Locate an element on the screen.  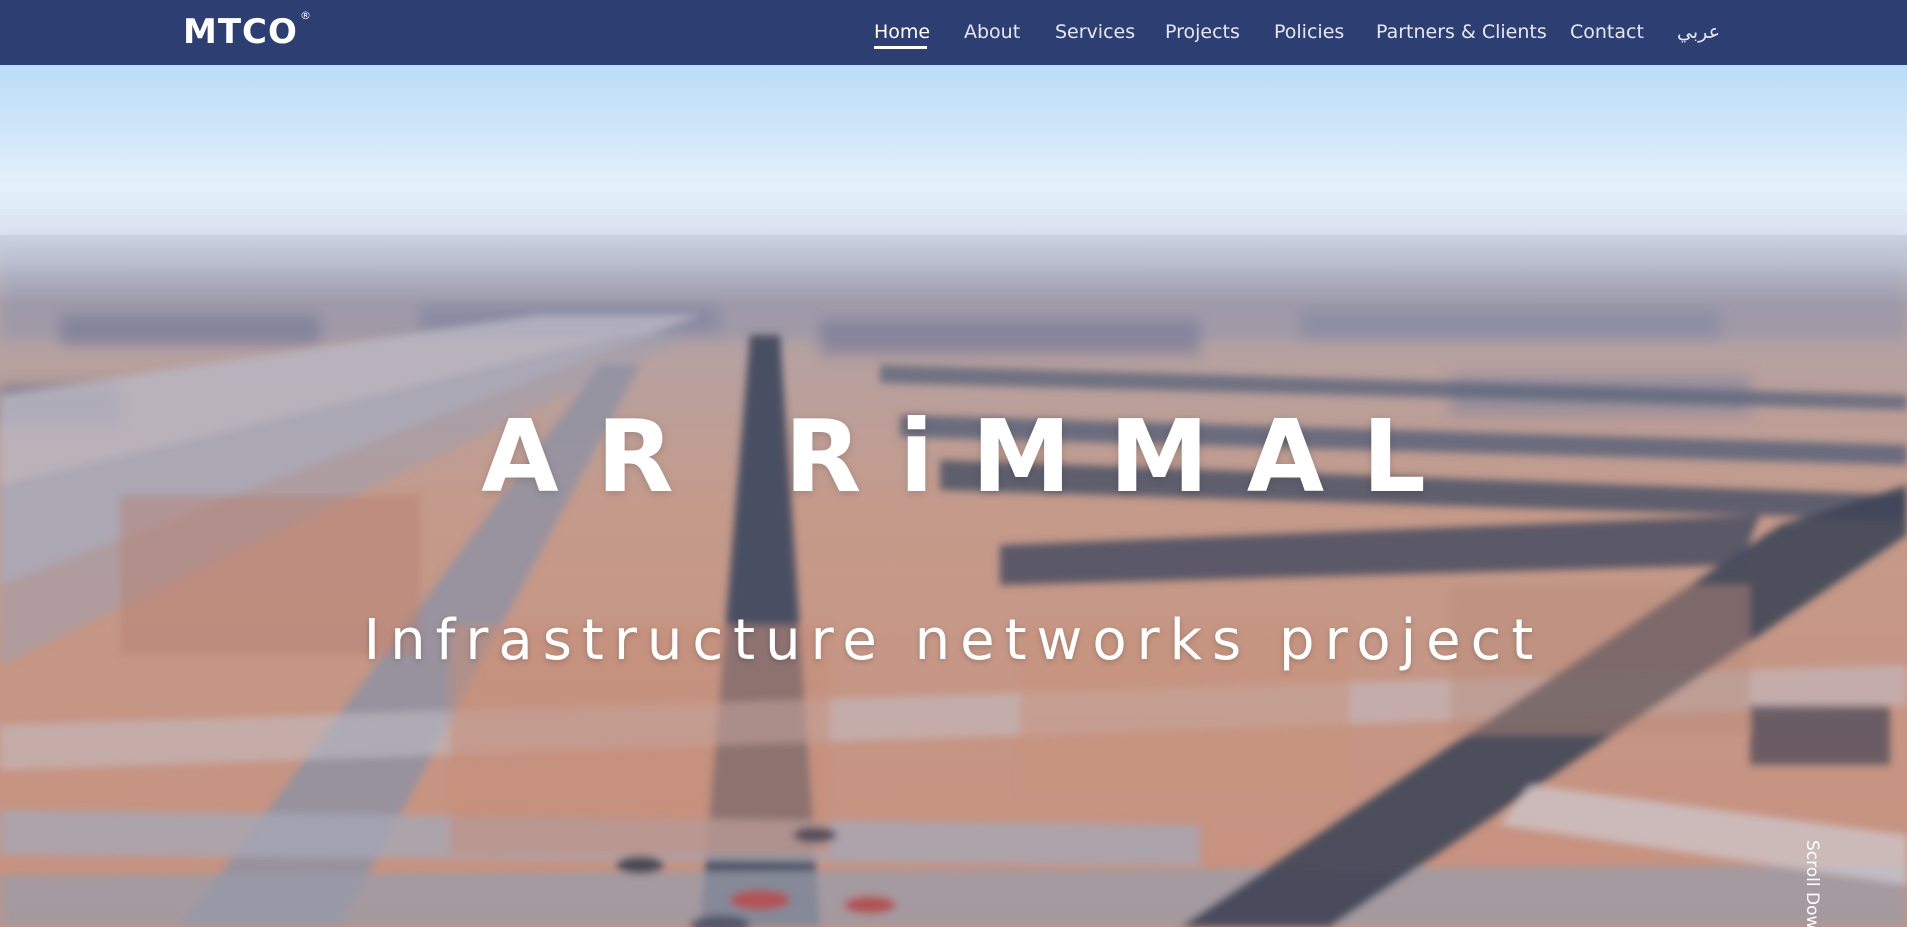
active-nav-indicator is located at coordinates (900, 47).